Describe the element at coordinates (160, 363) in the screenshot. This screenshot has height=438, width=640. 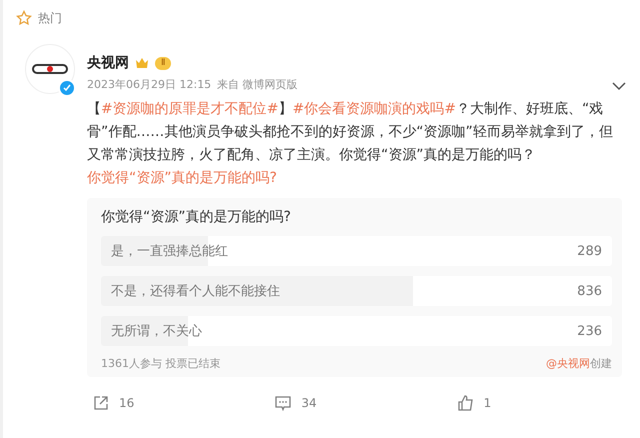
I see `poll-status: 1361人参与 投票已结束` at that location.